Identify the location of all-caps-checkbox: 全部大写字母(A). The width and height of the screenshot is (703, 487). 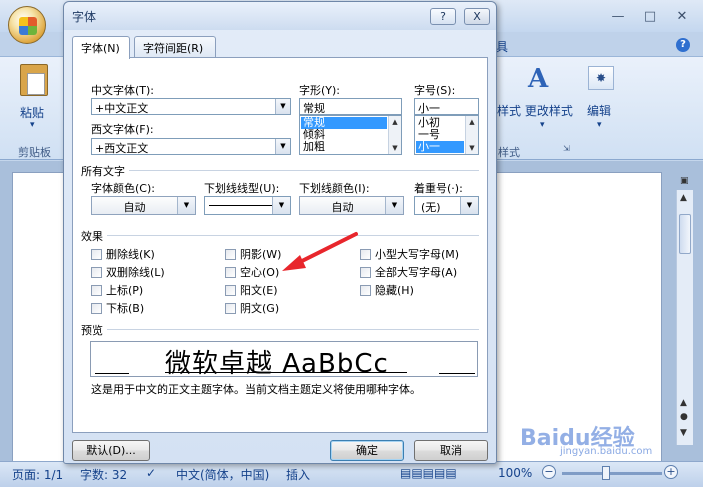
(408, 272).